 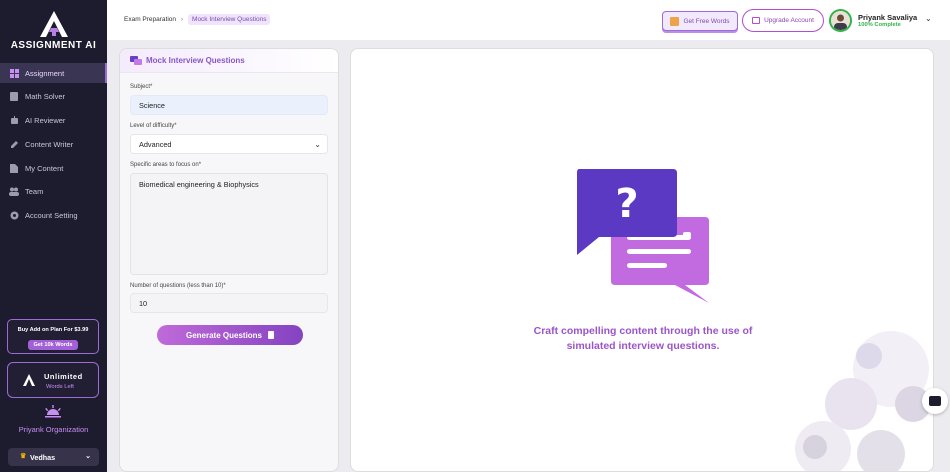 I want to click on sidebar-item-my-content: My Content, so click(x=53, y=168).